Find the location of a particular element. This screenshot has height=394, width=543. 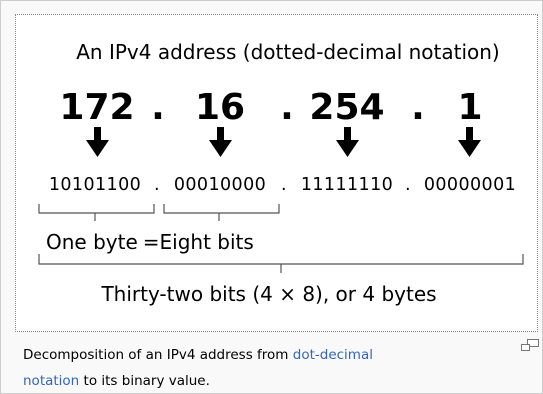

octet-1: 172 is located at coordinates (96, 107).